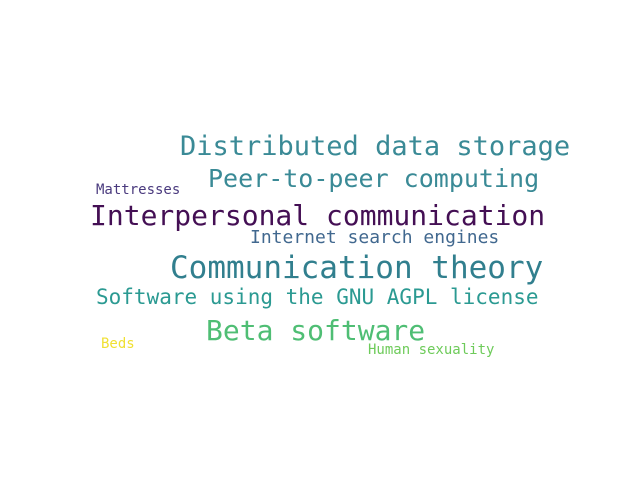 Image resolution: width=640 pixels, height=480 pixels. Describe the element at coordinates (317, 297) in the screenshot. I see `word-software-gnu-agpl: Software using the GNU AGPL license` at that location.